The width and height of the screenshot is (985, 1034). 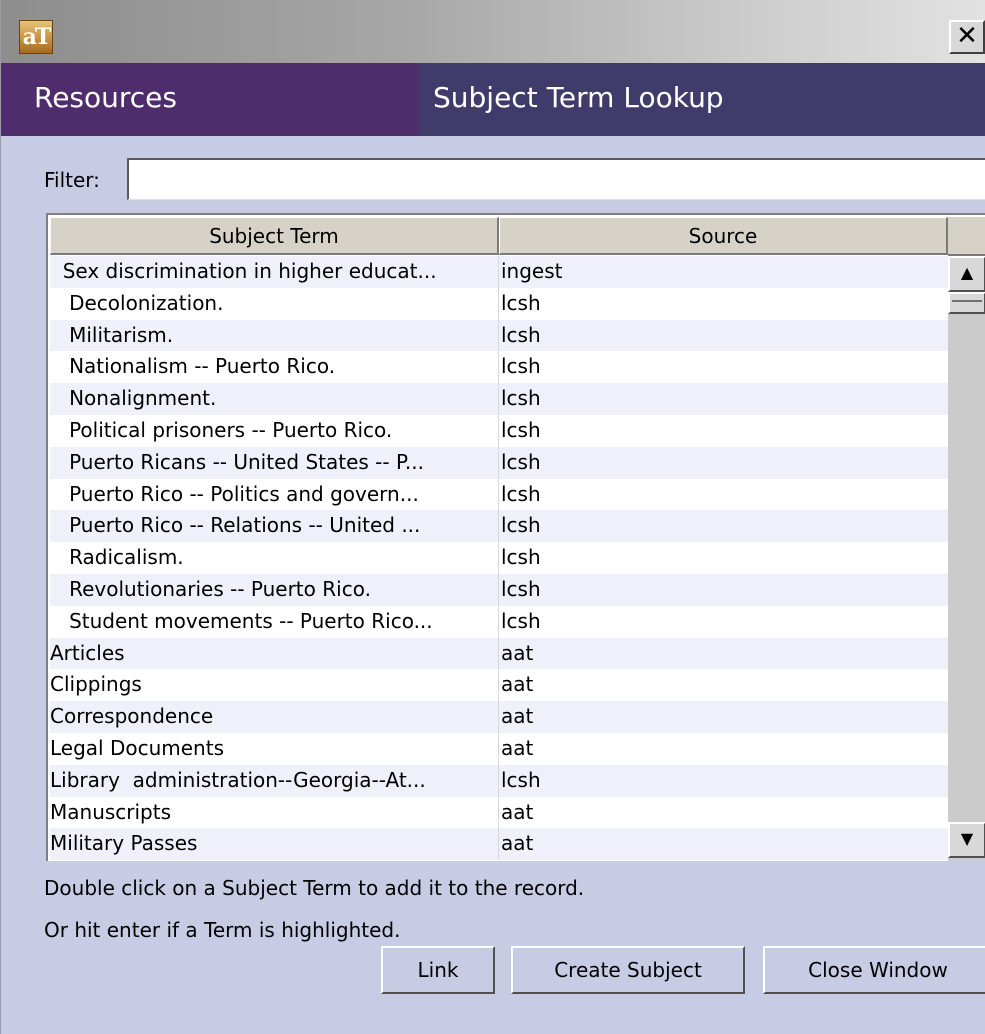 I want to click on table-row: Student movements -- Puerto Rico... lcsh, so click(x=499, y=621).